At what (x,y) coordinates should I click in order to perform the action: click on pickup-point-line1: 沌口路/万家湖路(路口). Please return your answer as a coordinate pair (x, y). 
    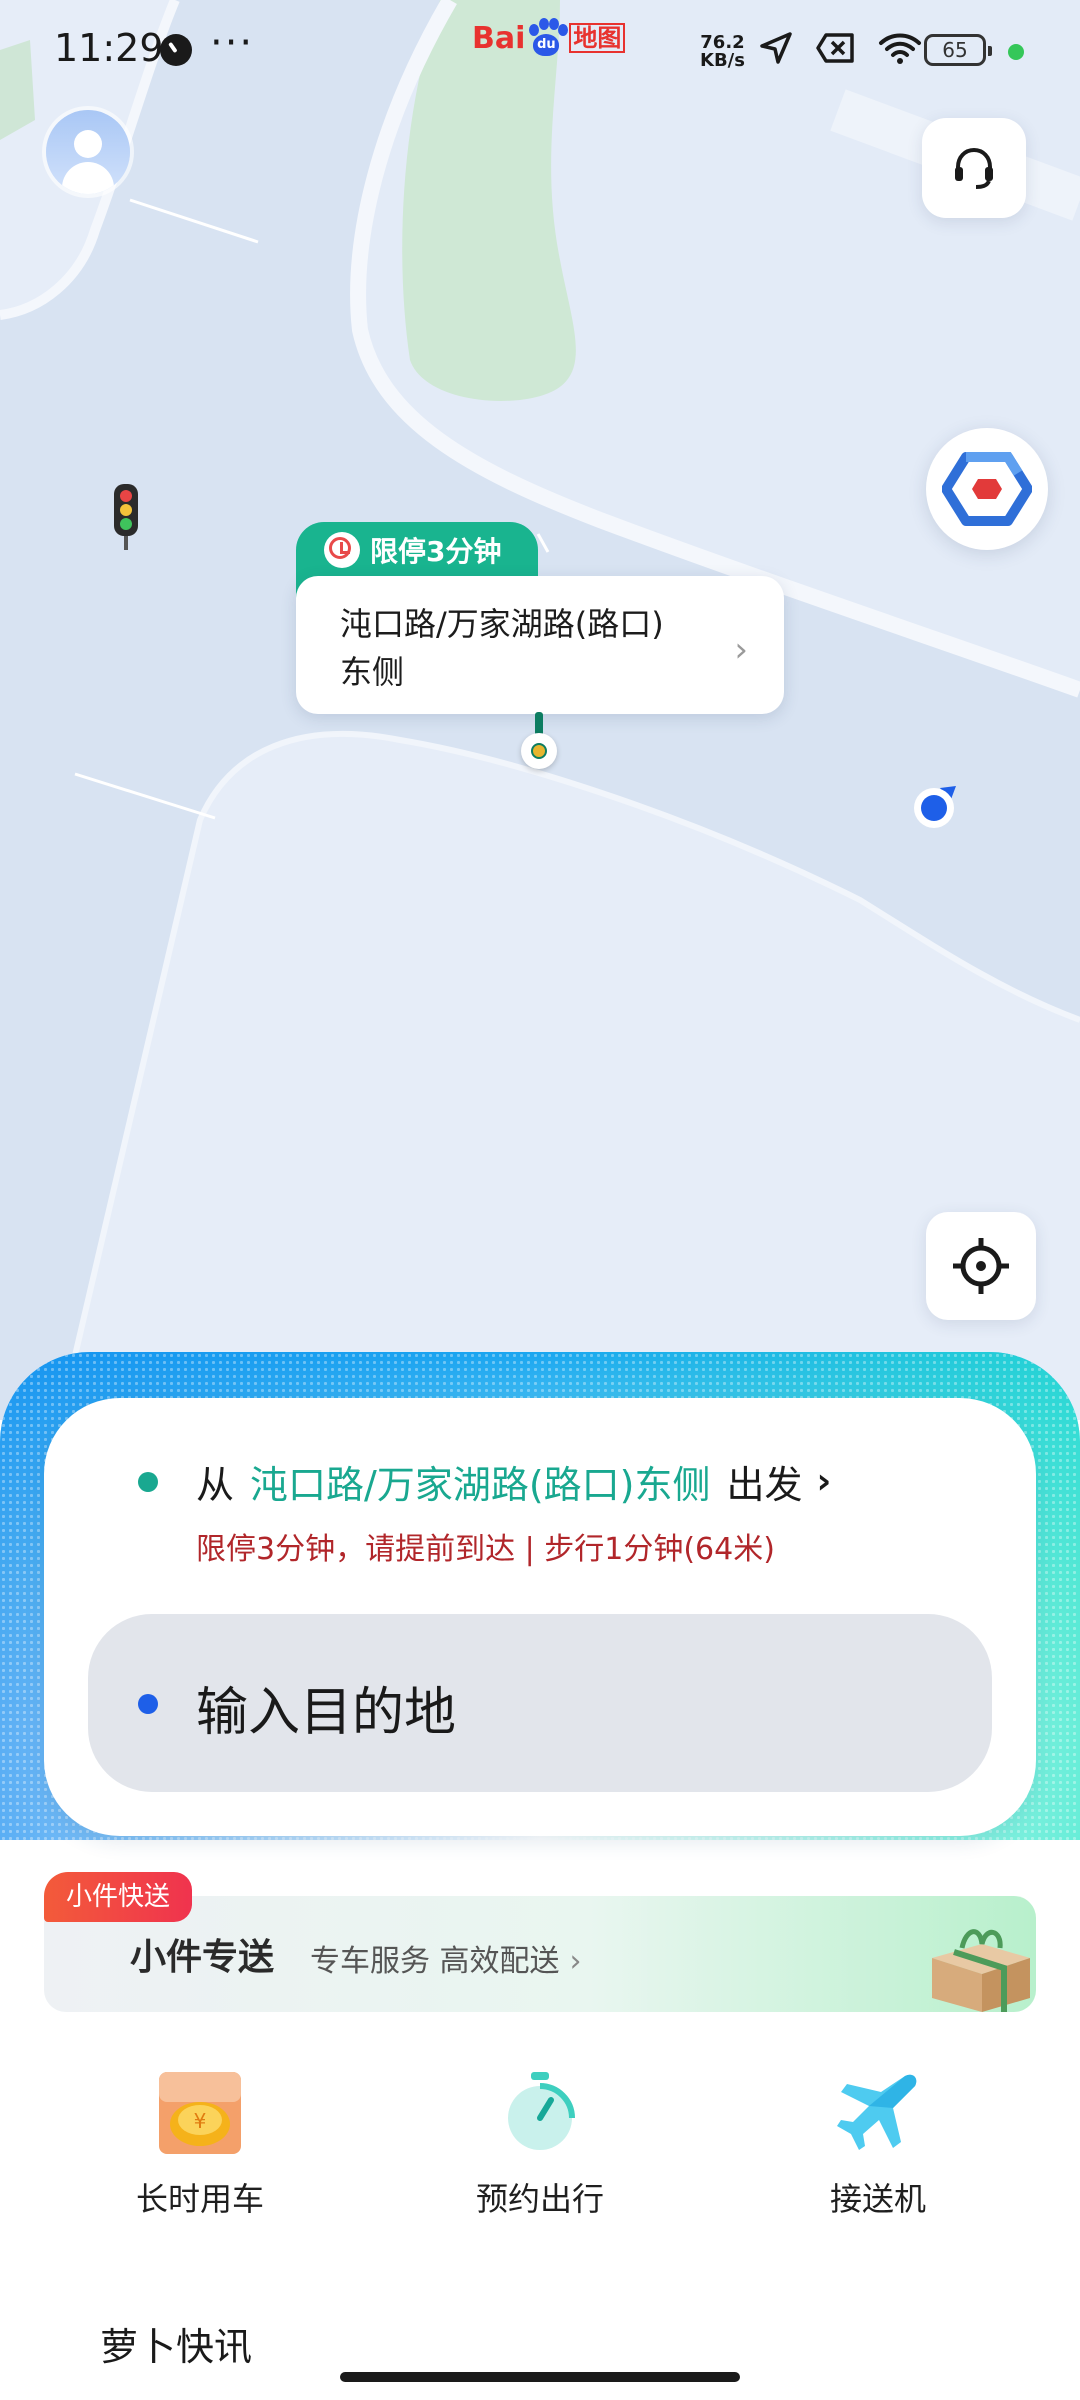
    Looking at the image, I should click on (502, 624).